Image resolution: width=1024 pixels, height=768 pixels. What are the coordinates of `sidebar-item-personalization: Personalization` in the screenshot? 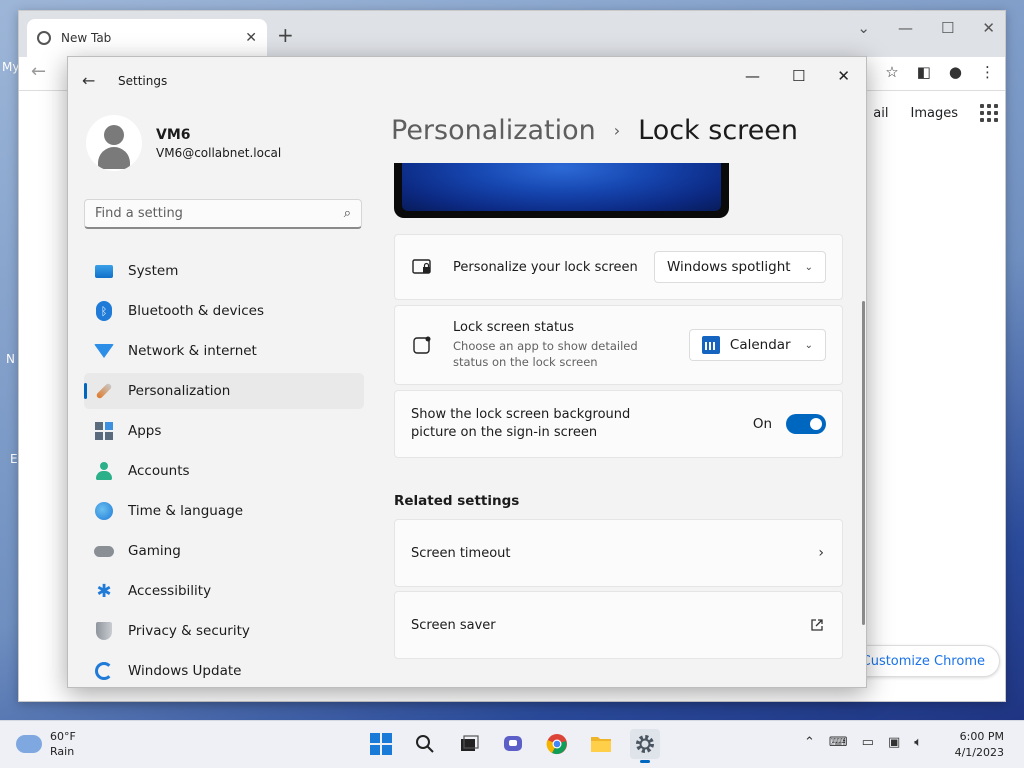 It's located at (224, 391).